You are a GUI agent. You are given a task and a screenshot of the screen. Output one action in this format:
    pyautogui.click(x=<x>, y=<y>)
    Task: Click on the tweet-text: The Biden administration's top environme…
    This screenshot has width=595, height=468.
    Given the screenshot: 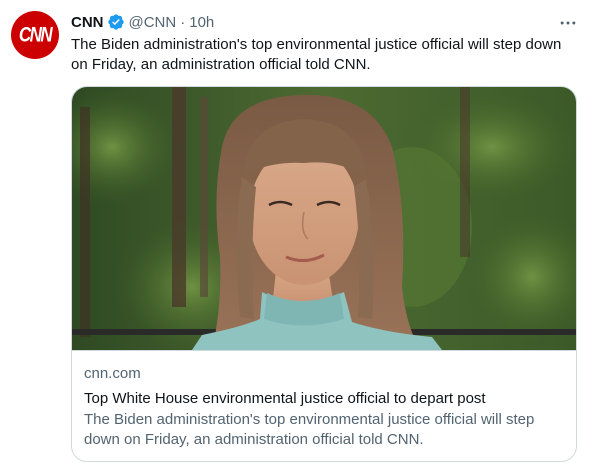 What is the action you would take?
    pyautogui.click(x=316, y=54)
    